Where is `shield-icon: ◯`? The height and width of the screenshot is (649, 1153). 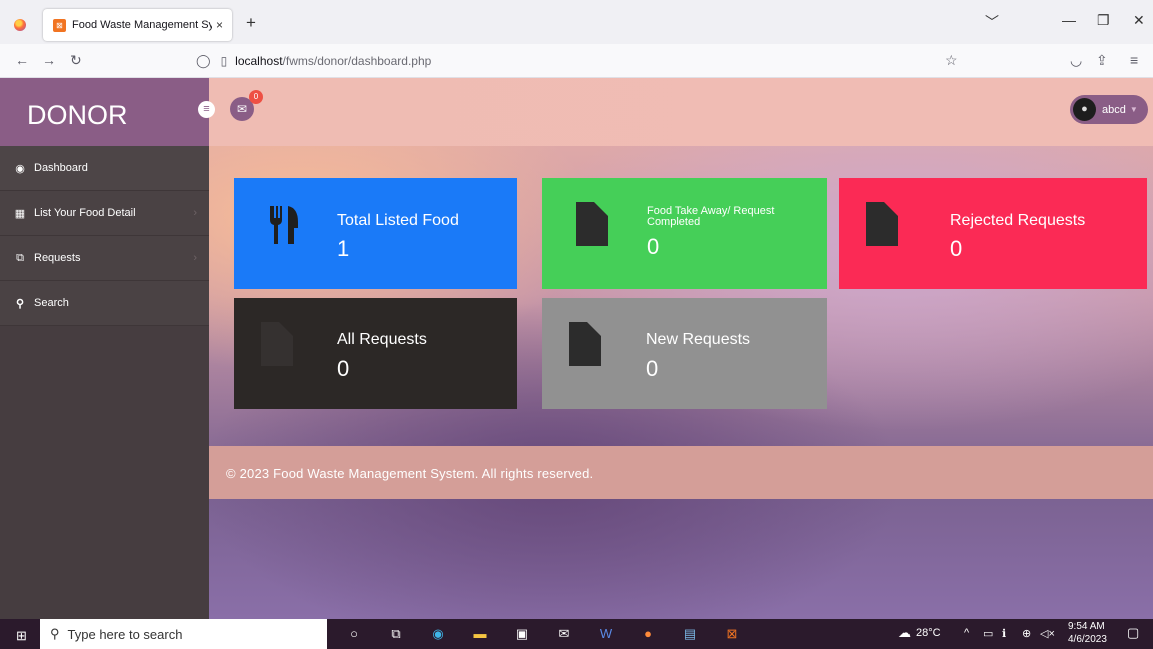 shield-icon: ◯ is located at coordinates (203, 61).